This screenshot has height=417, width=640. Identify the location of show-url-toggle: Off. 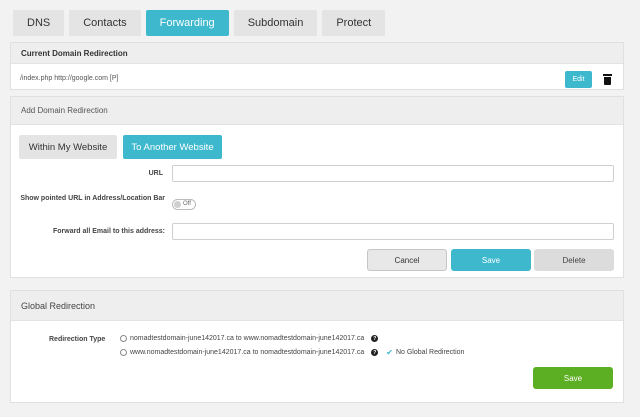
(184, 204).